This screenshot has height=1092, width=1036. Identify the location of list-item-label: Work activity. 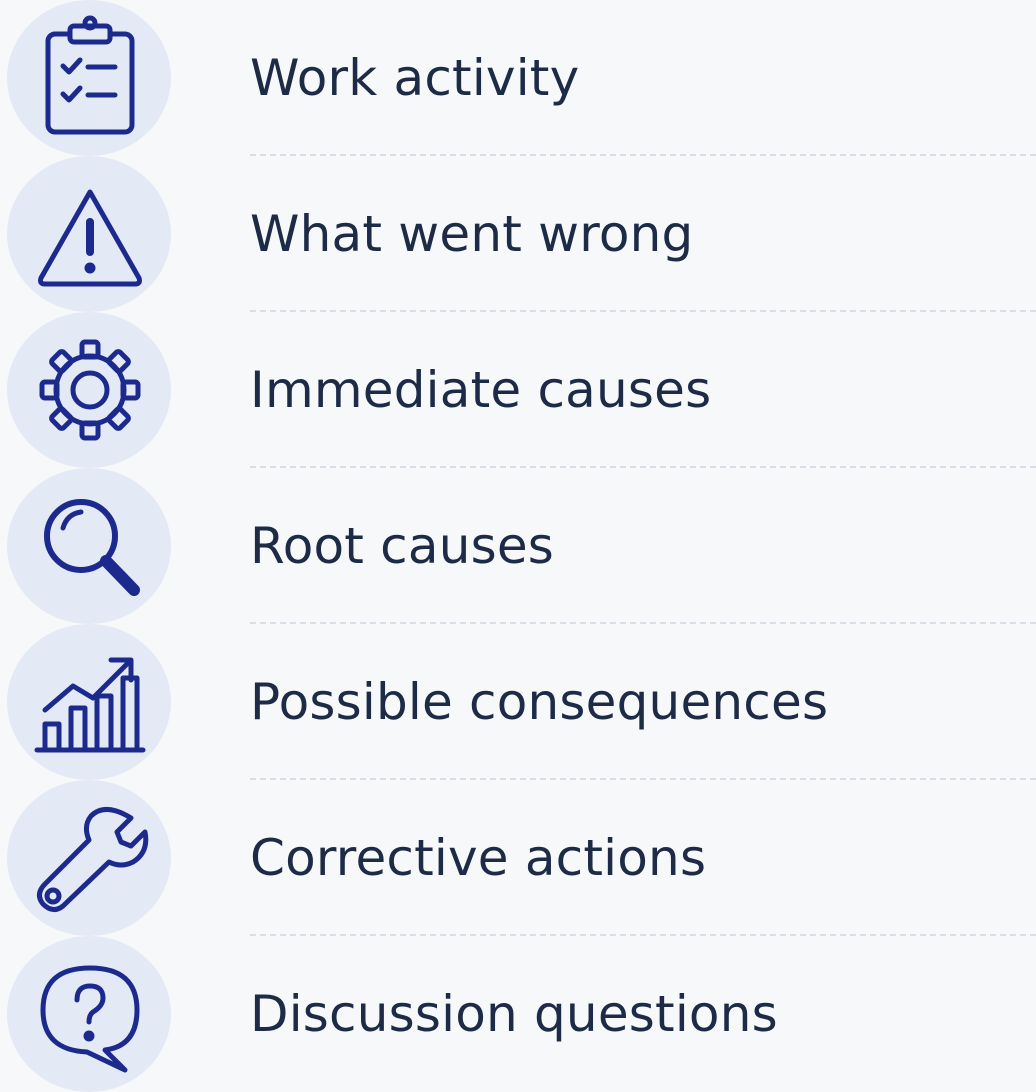
(415, 78).